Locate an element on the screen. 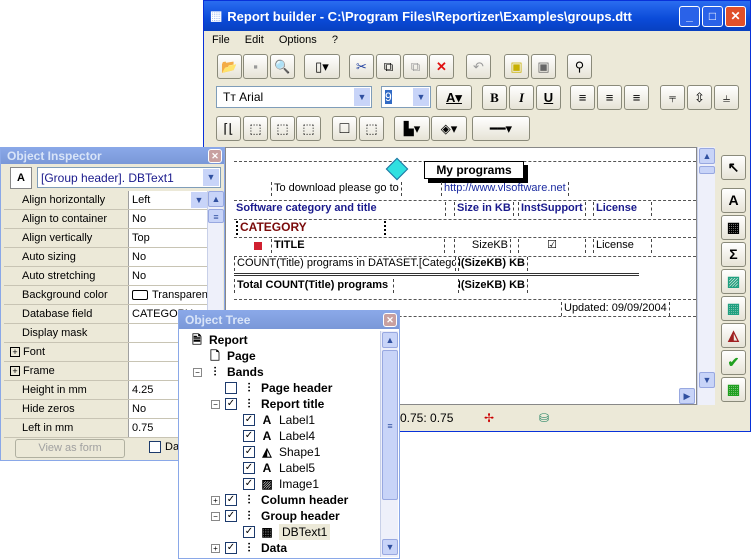 The image size is (751, 559). fill-color-icon: ◈▾ is located at coordinates (449, 128).